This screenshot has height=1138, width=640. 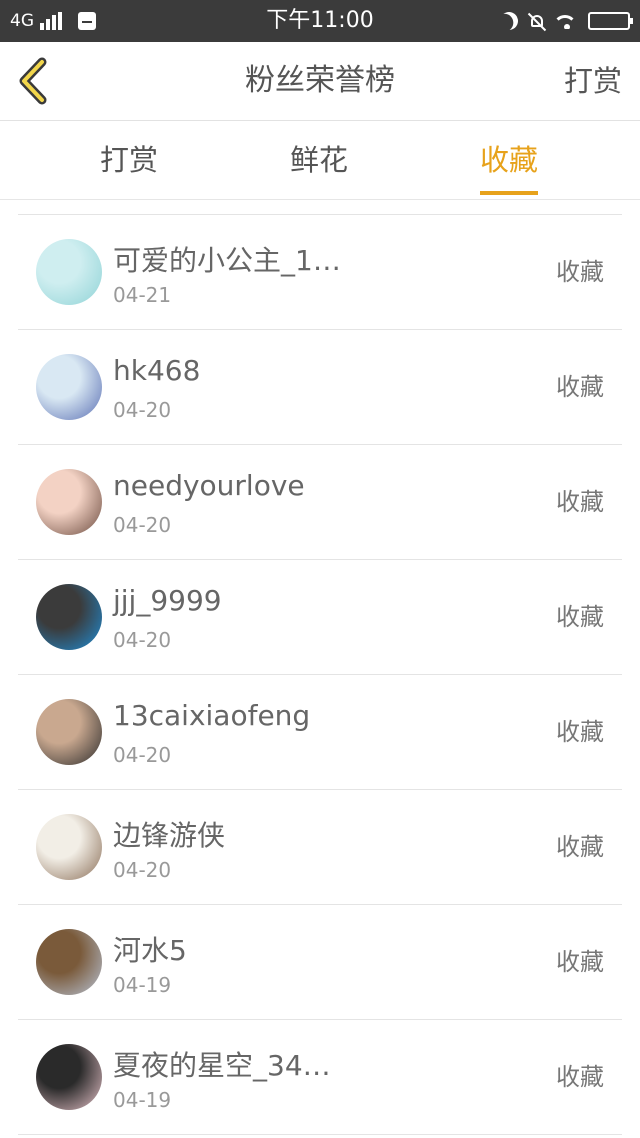 What do you see at coordinates (320, 847) in the screenshot?
I see `list-item: 边锋游侠 04-20 收藏` at bounding box center [320, 847].